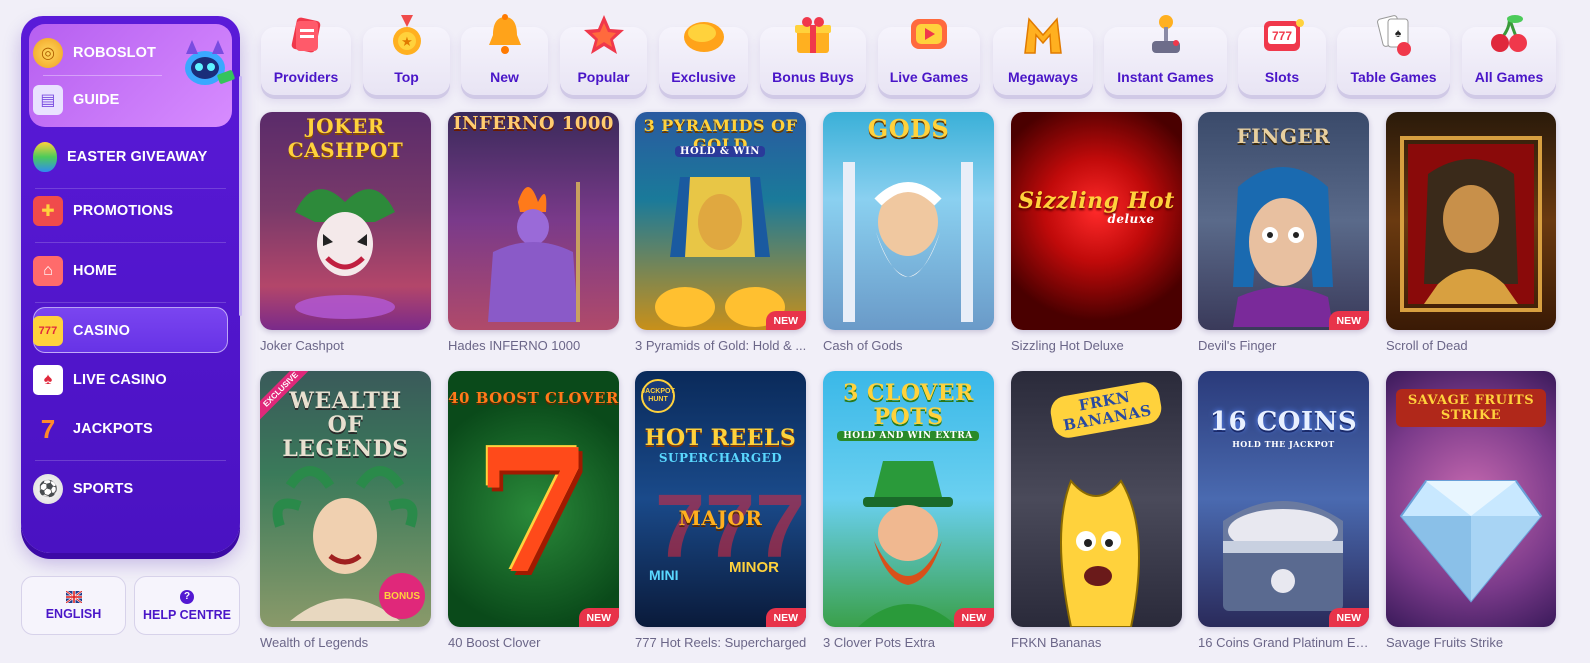 The width and height of the screenshot is (1590, 663). I want to click on game-name: Joker Cashpot, so click(302, 345).